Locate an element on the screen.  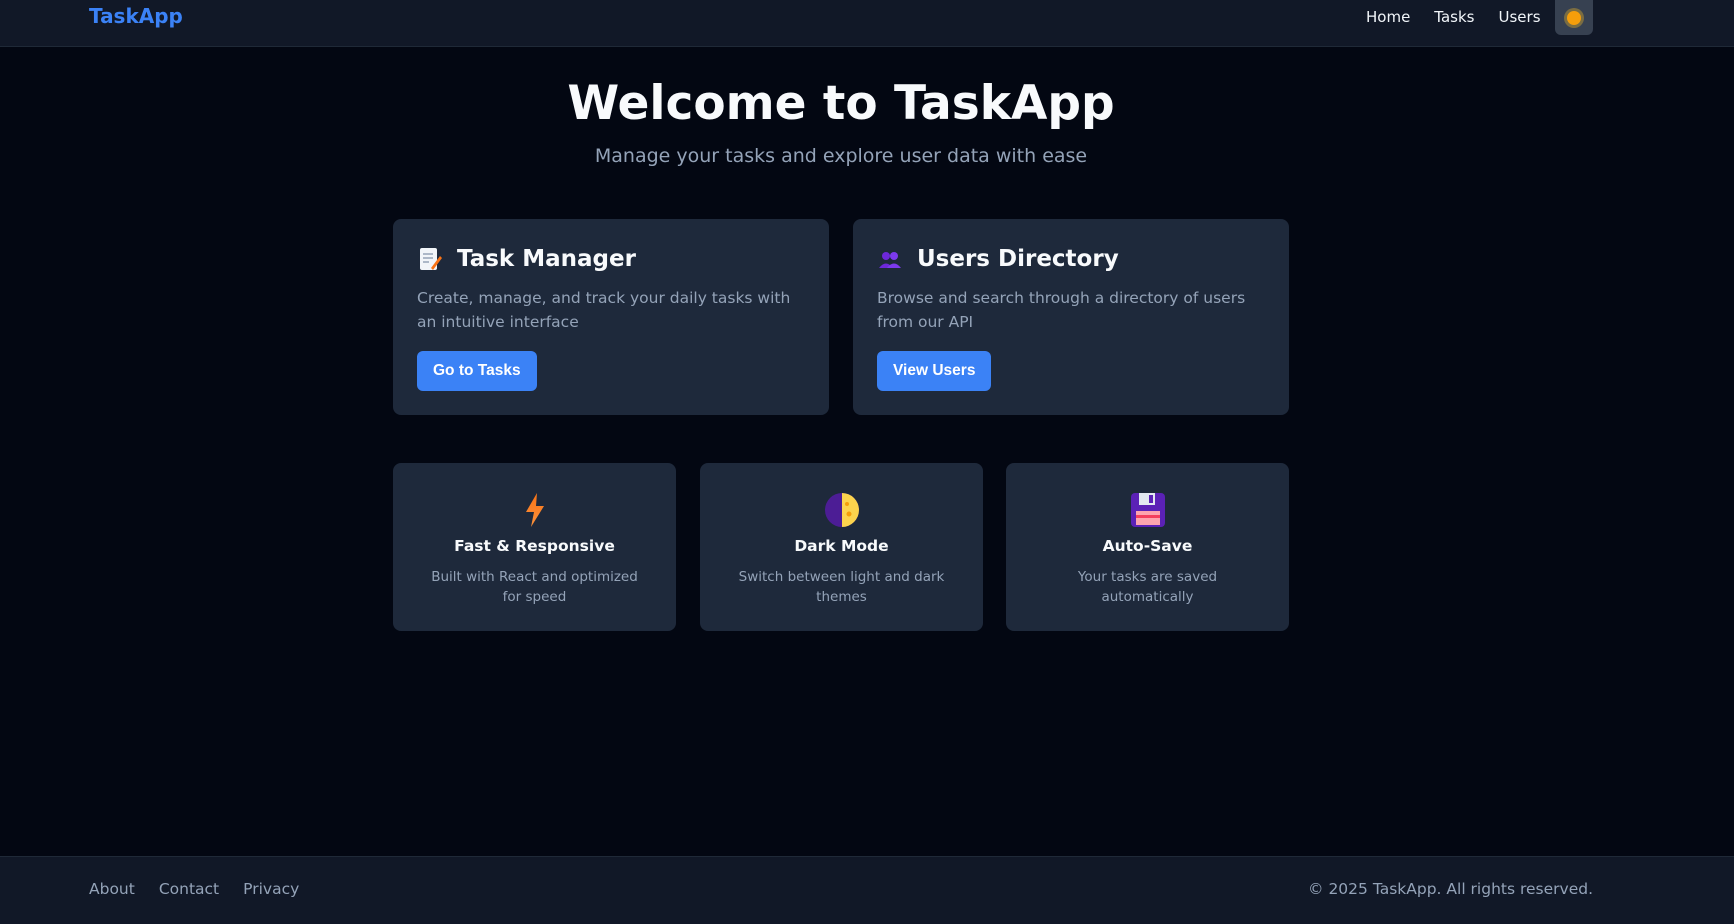
feature-description: Your tasks are saved automatically is located at coordinates (1147, 587).